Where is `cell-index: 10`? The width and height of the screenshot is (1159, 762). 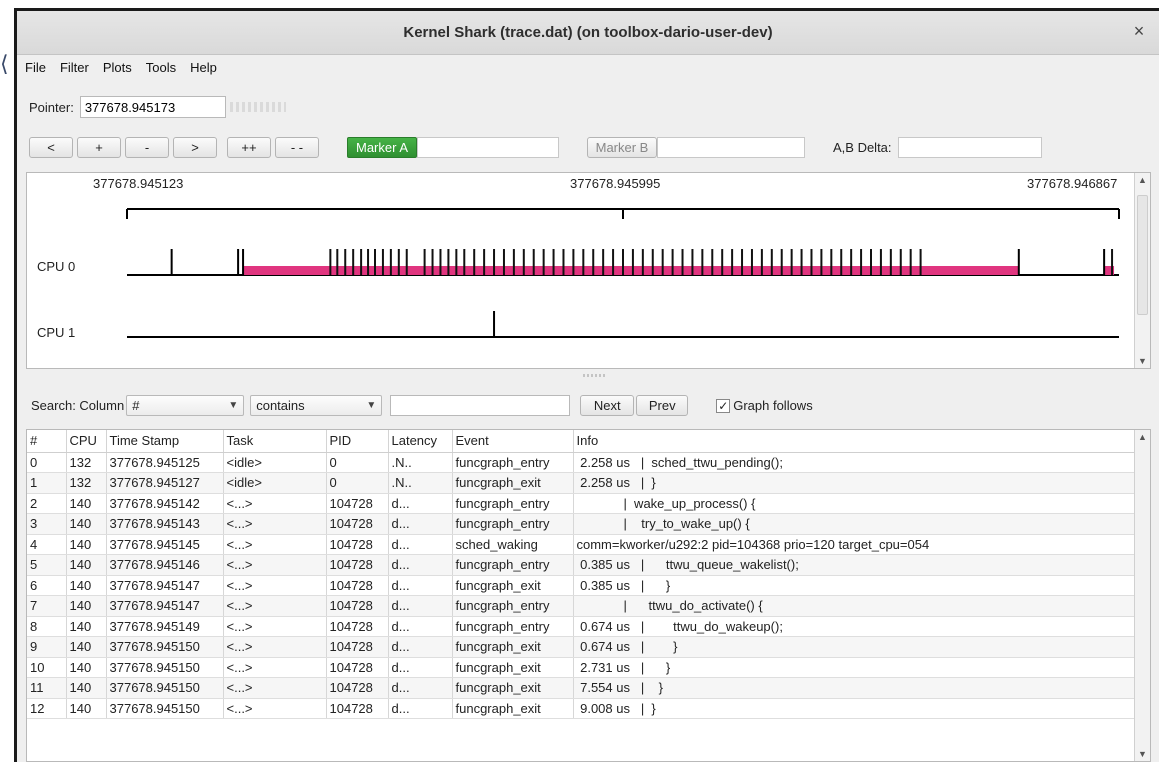
cell-index: 10 is located at coordinates (47, 667).